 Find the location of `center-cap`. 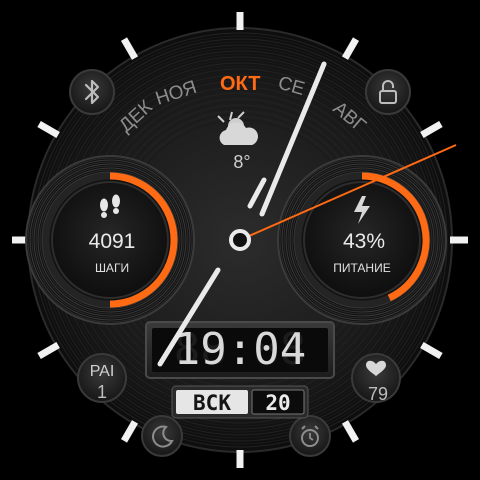

center-cap is located at coordinates (240, 240).